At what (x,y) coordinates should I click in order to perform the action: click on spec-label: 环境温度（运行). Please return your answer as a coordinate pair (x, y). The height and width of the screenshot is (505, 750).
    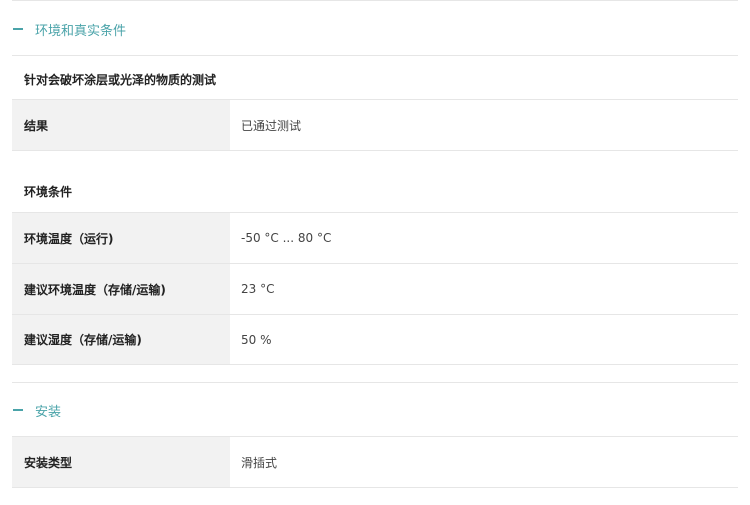
    Looking at the image, I should click on (121, 238).